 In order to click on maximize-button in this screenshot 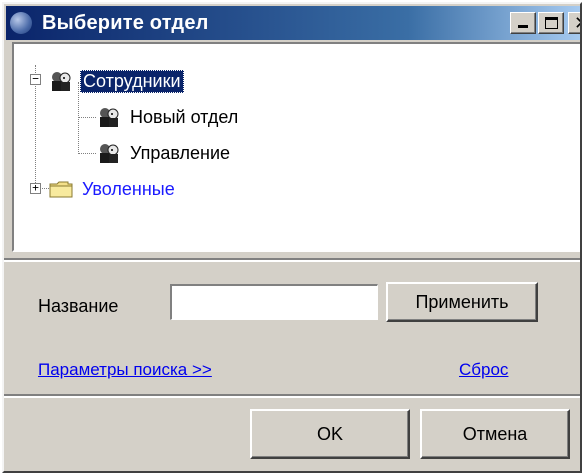, I will do `click(551, 23)`.